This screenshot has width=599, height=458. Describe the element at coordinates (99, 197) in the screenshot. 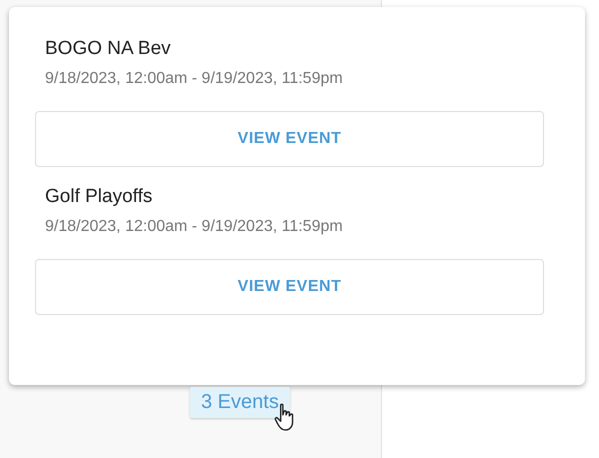

I see `event-title: Golf Playoffs` at that location.